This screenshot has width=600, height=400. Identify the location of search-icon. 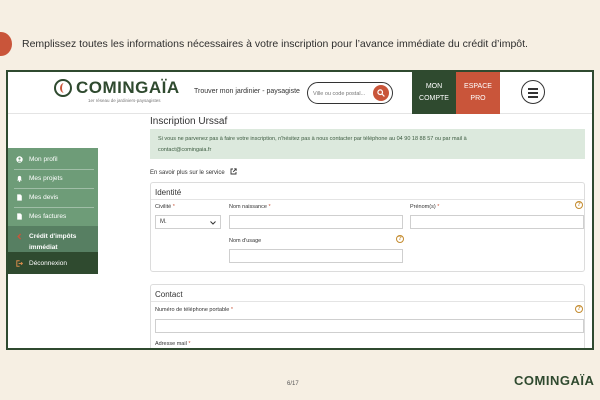
(381, 93).